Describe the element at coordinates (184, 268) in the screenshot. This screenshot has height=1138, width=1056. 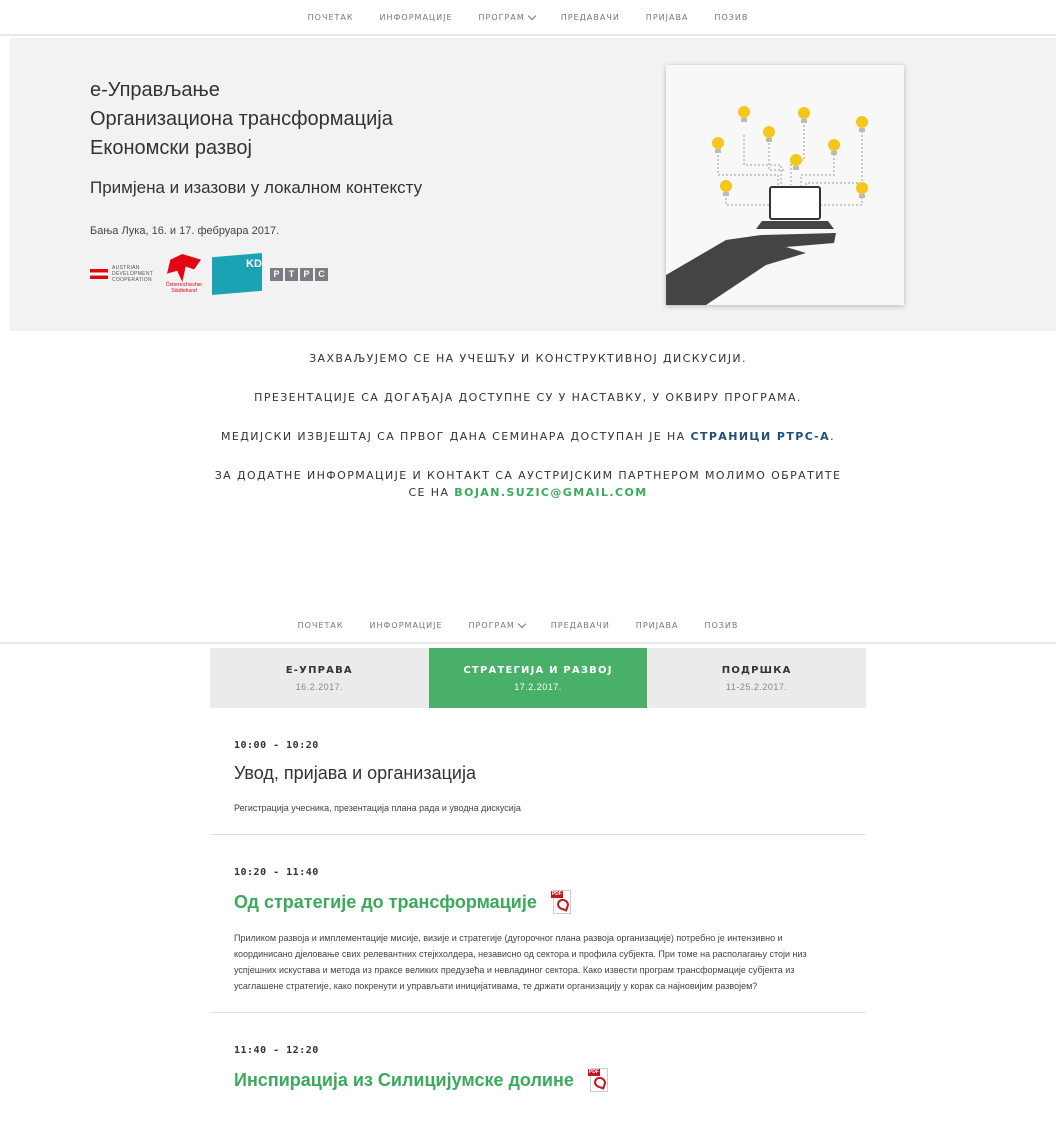
I see `eagle-icon` at that location.